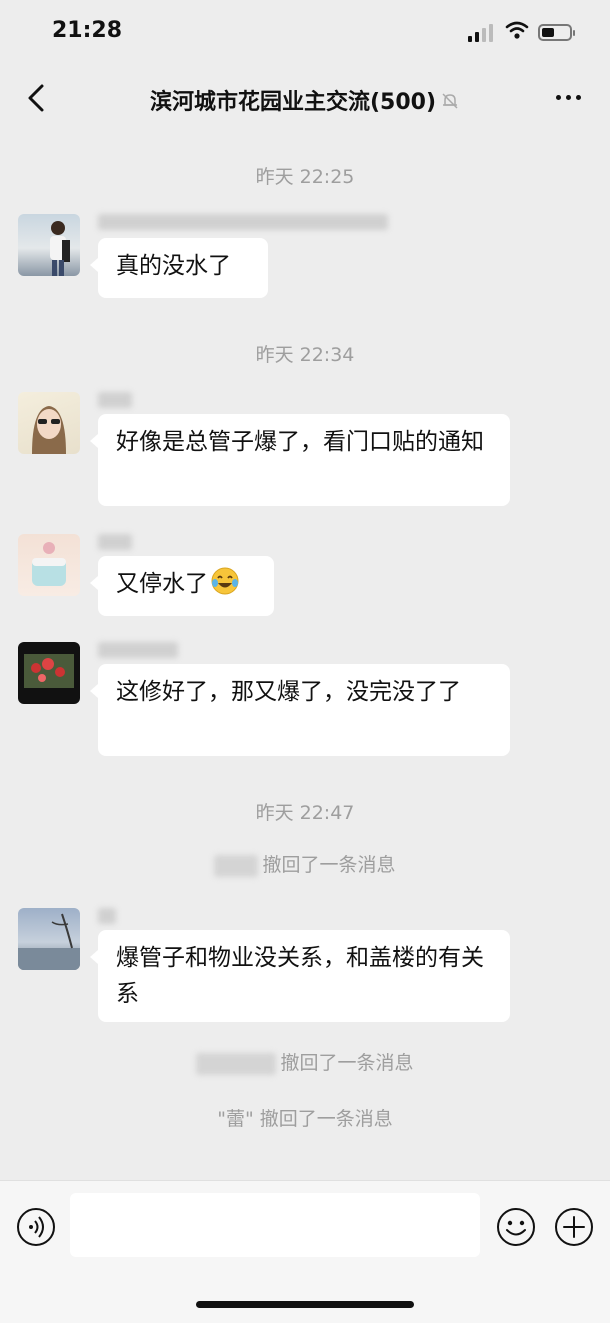 Image resolution: width=610 pixels, height=1323 pixels. I want to click on home-indicator, so click(305, 1304).